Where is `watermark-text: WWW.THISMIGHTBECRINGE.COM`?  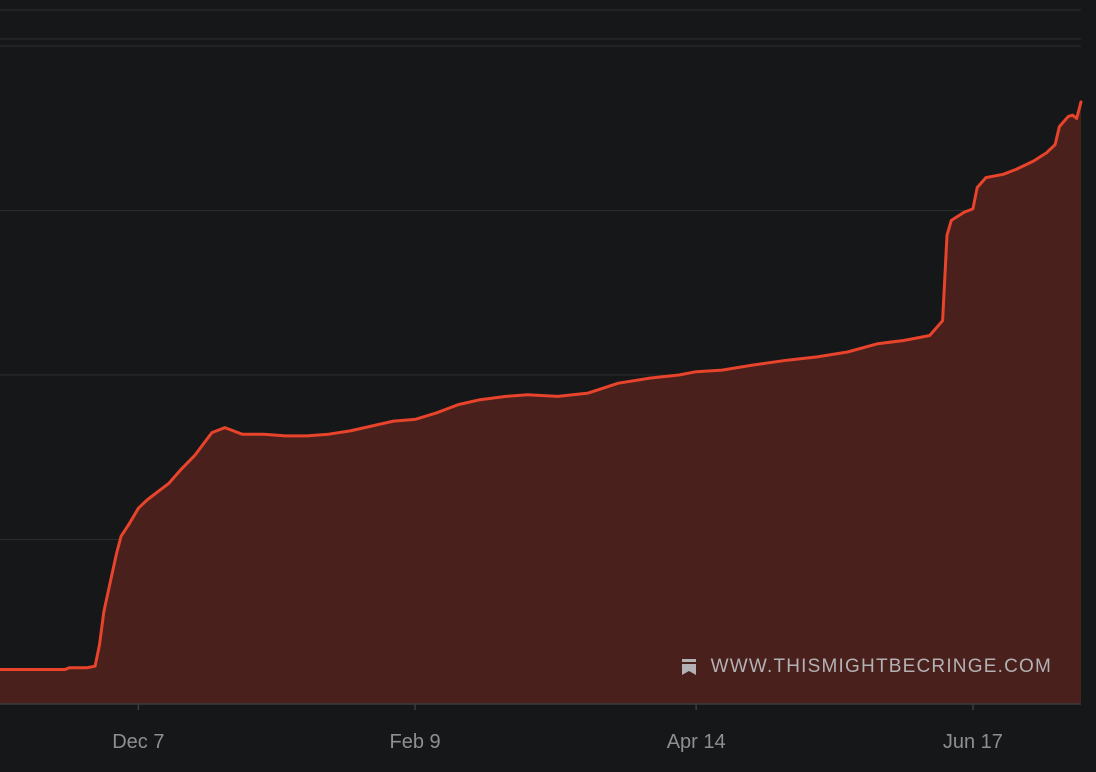
watermark-text: WWW.THISMIGHTBECRINGE.COM is located at coordinates (881, 666).